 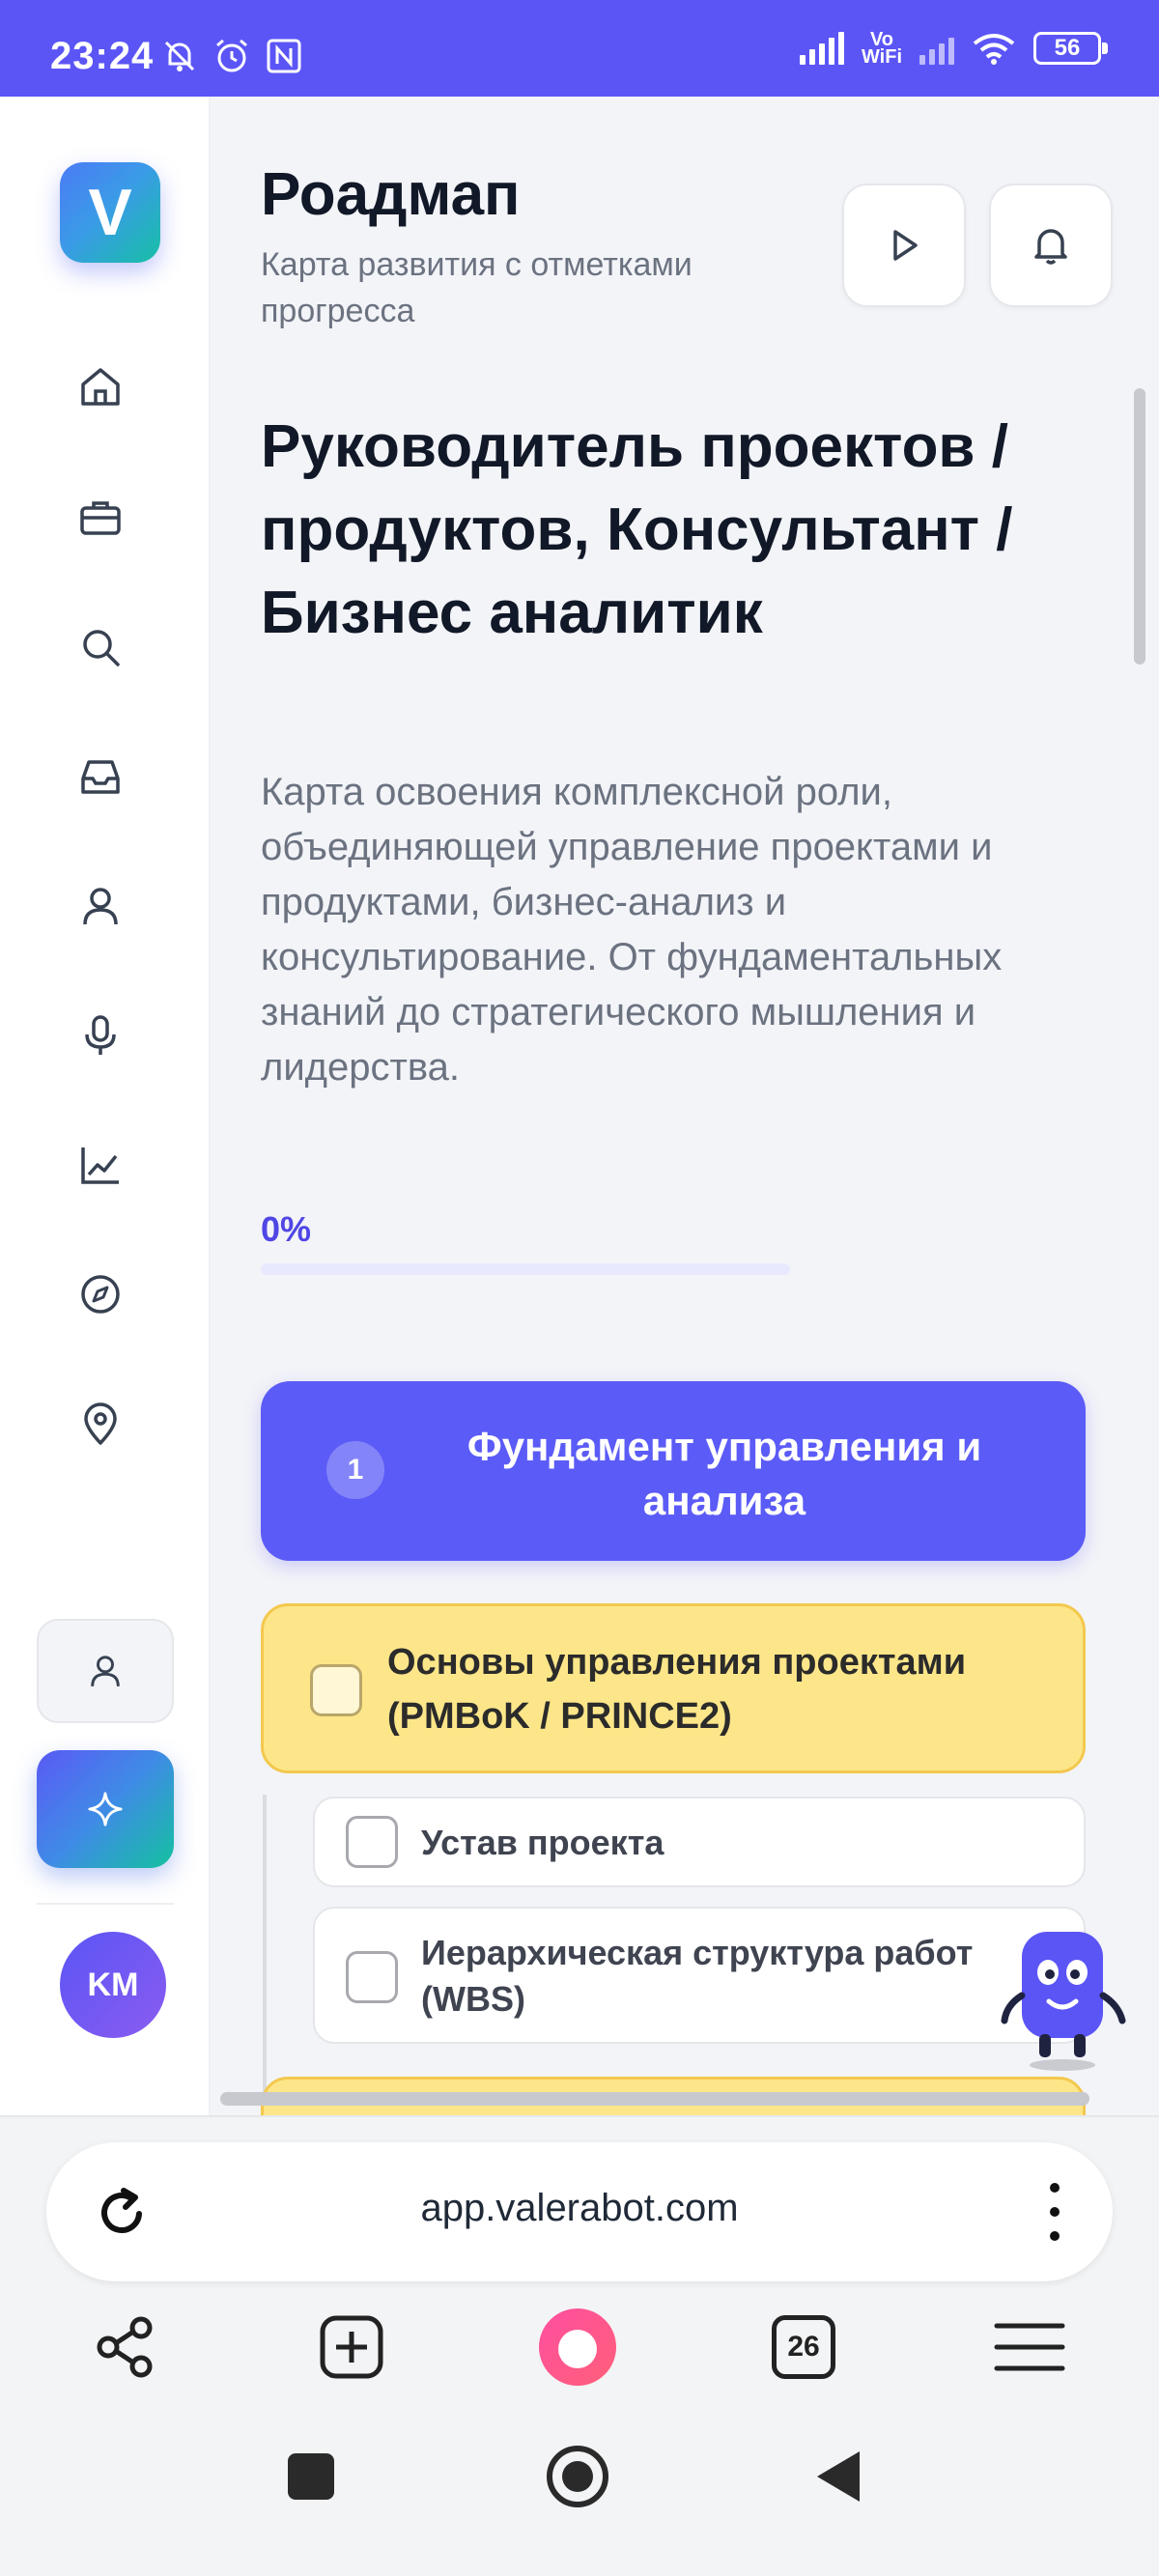 I want to click on page-subtitle: Карта развития с отметками прогресса, so click(x=477, y=287).